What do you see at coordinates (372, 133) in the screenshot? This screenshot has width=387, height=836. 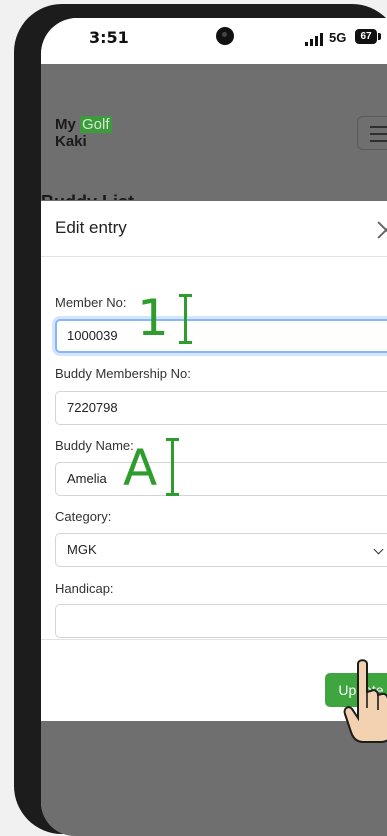 I see `menu-icon` at bounding box center [372, 133].